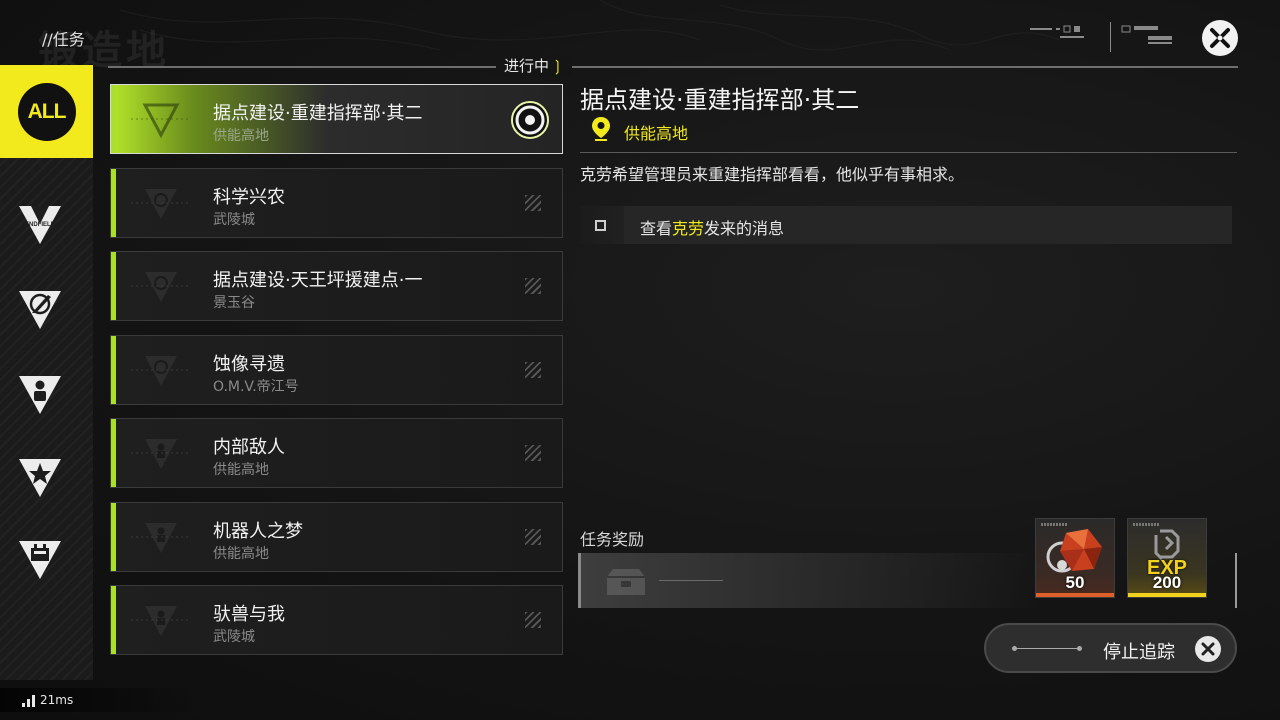 This screenshot has height=720, width=1280. What do you see at coordinates (906, 225) in the screenshot?
I see `objective-row: 查看克劳发来的消息` at bounding box center [906, 225].